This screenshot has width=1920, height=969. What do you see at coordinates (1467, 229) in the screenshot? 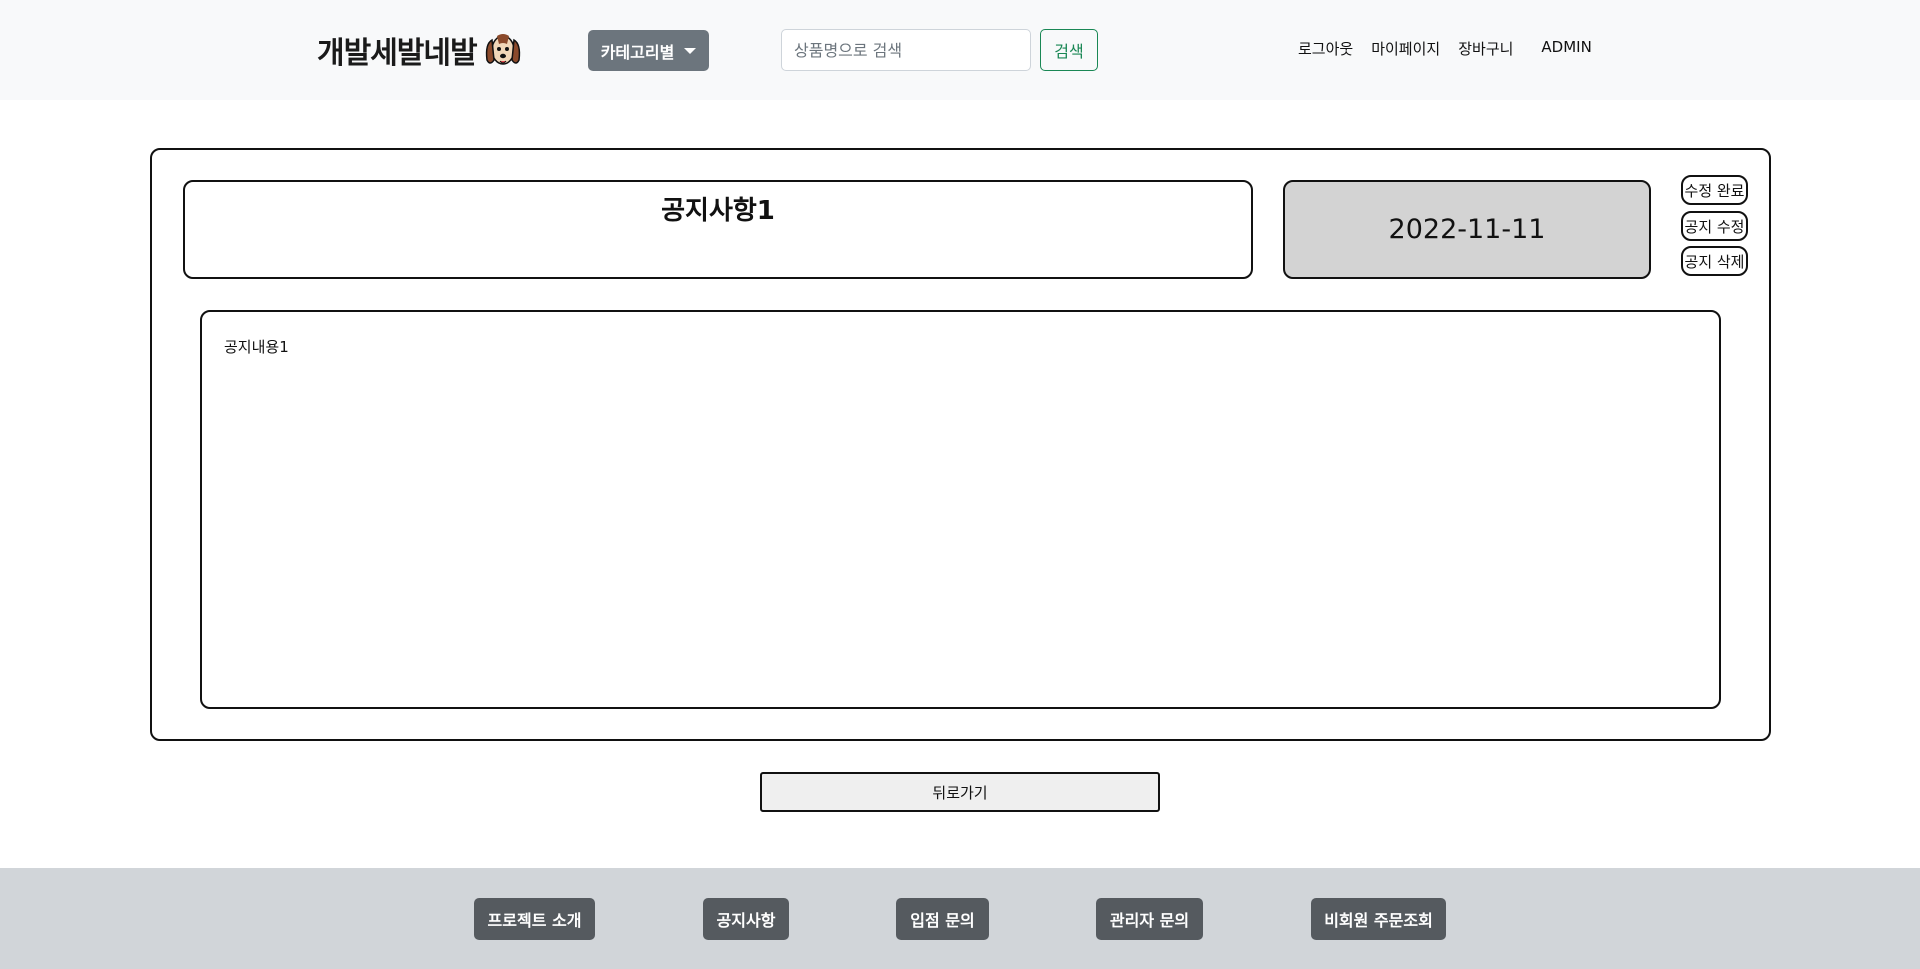
I see `notice-date: 2022-11-11` at bounding box center [1467, 229].